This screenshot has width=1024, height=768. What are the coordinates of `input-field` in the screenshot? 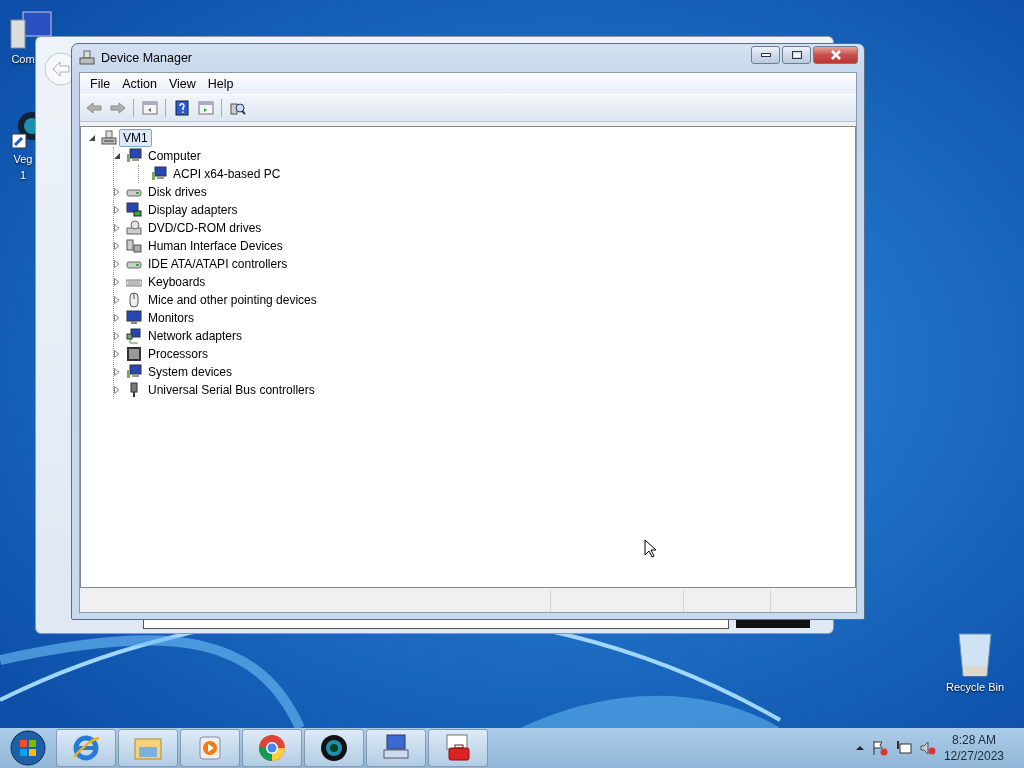 It's located at (436, 624).